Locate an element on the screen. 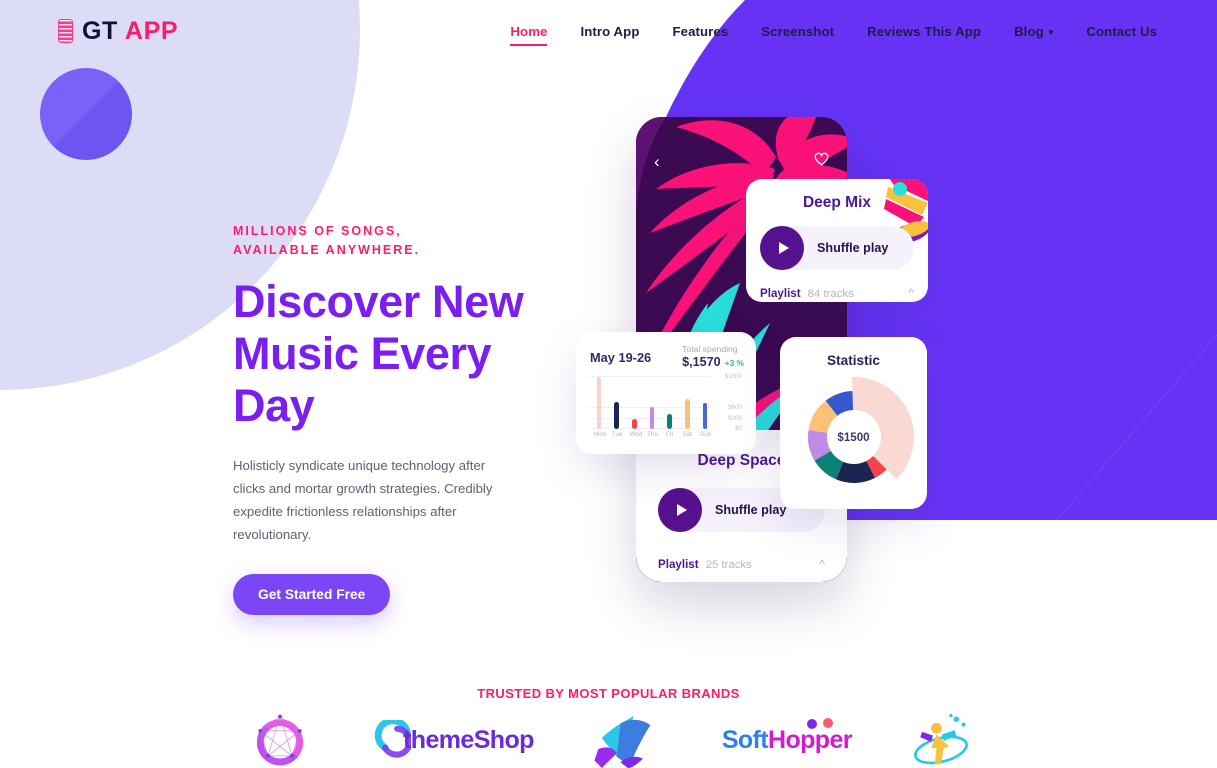  y-tick-label: $0 is located at coordinates (738, 428).